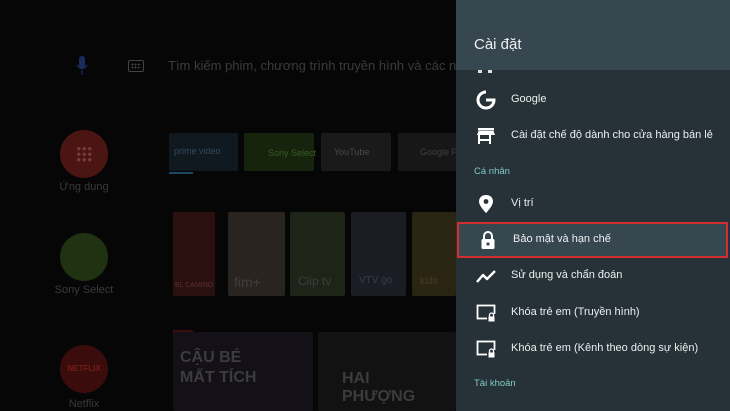 The height and width of the screenshot is (411, 730). Describe the element at coordinates (84, 404) in the screenshot. I see `netflix-label: Netflix` at that location.